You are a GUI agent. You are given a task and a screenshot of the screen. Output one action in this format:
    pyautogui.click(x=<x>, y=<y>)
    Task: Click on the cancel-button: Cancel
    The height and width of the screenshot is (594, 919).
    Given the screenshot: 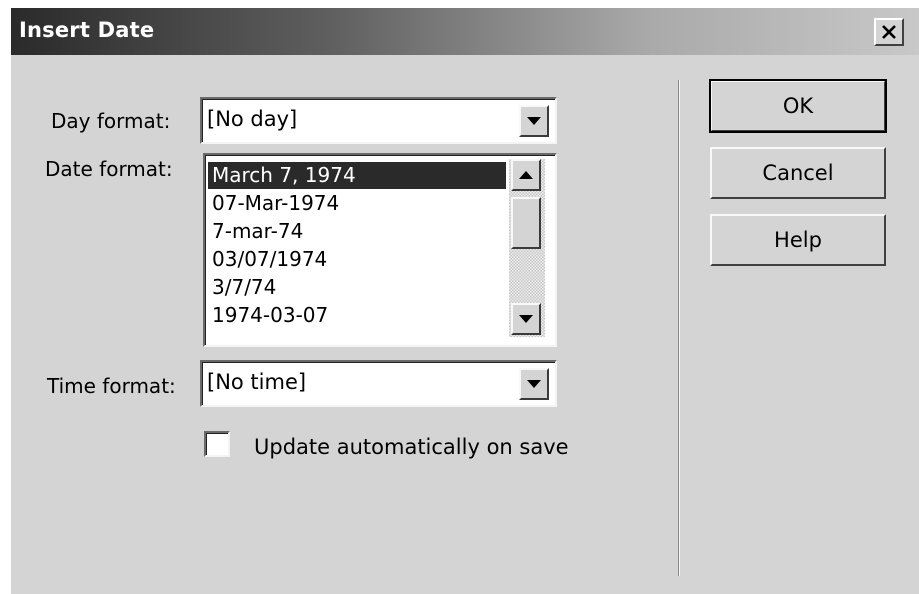 What is the action you would take?
    pyautogui.click(x=798, y=173)
    